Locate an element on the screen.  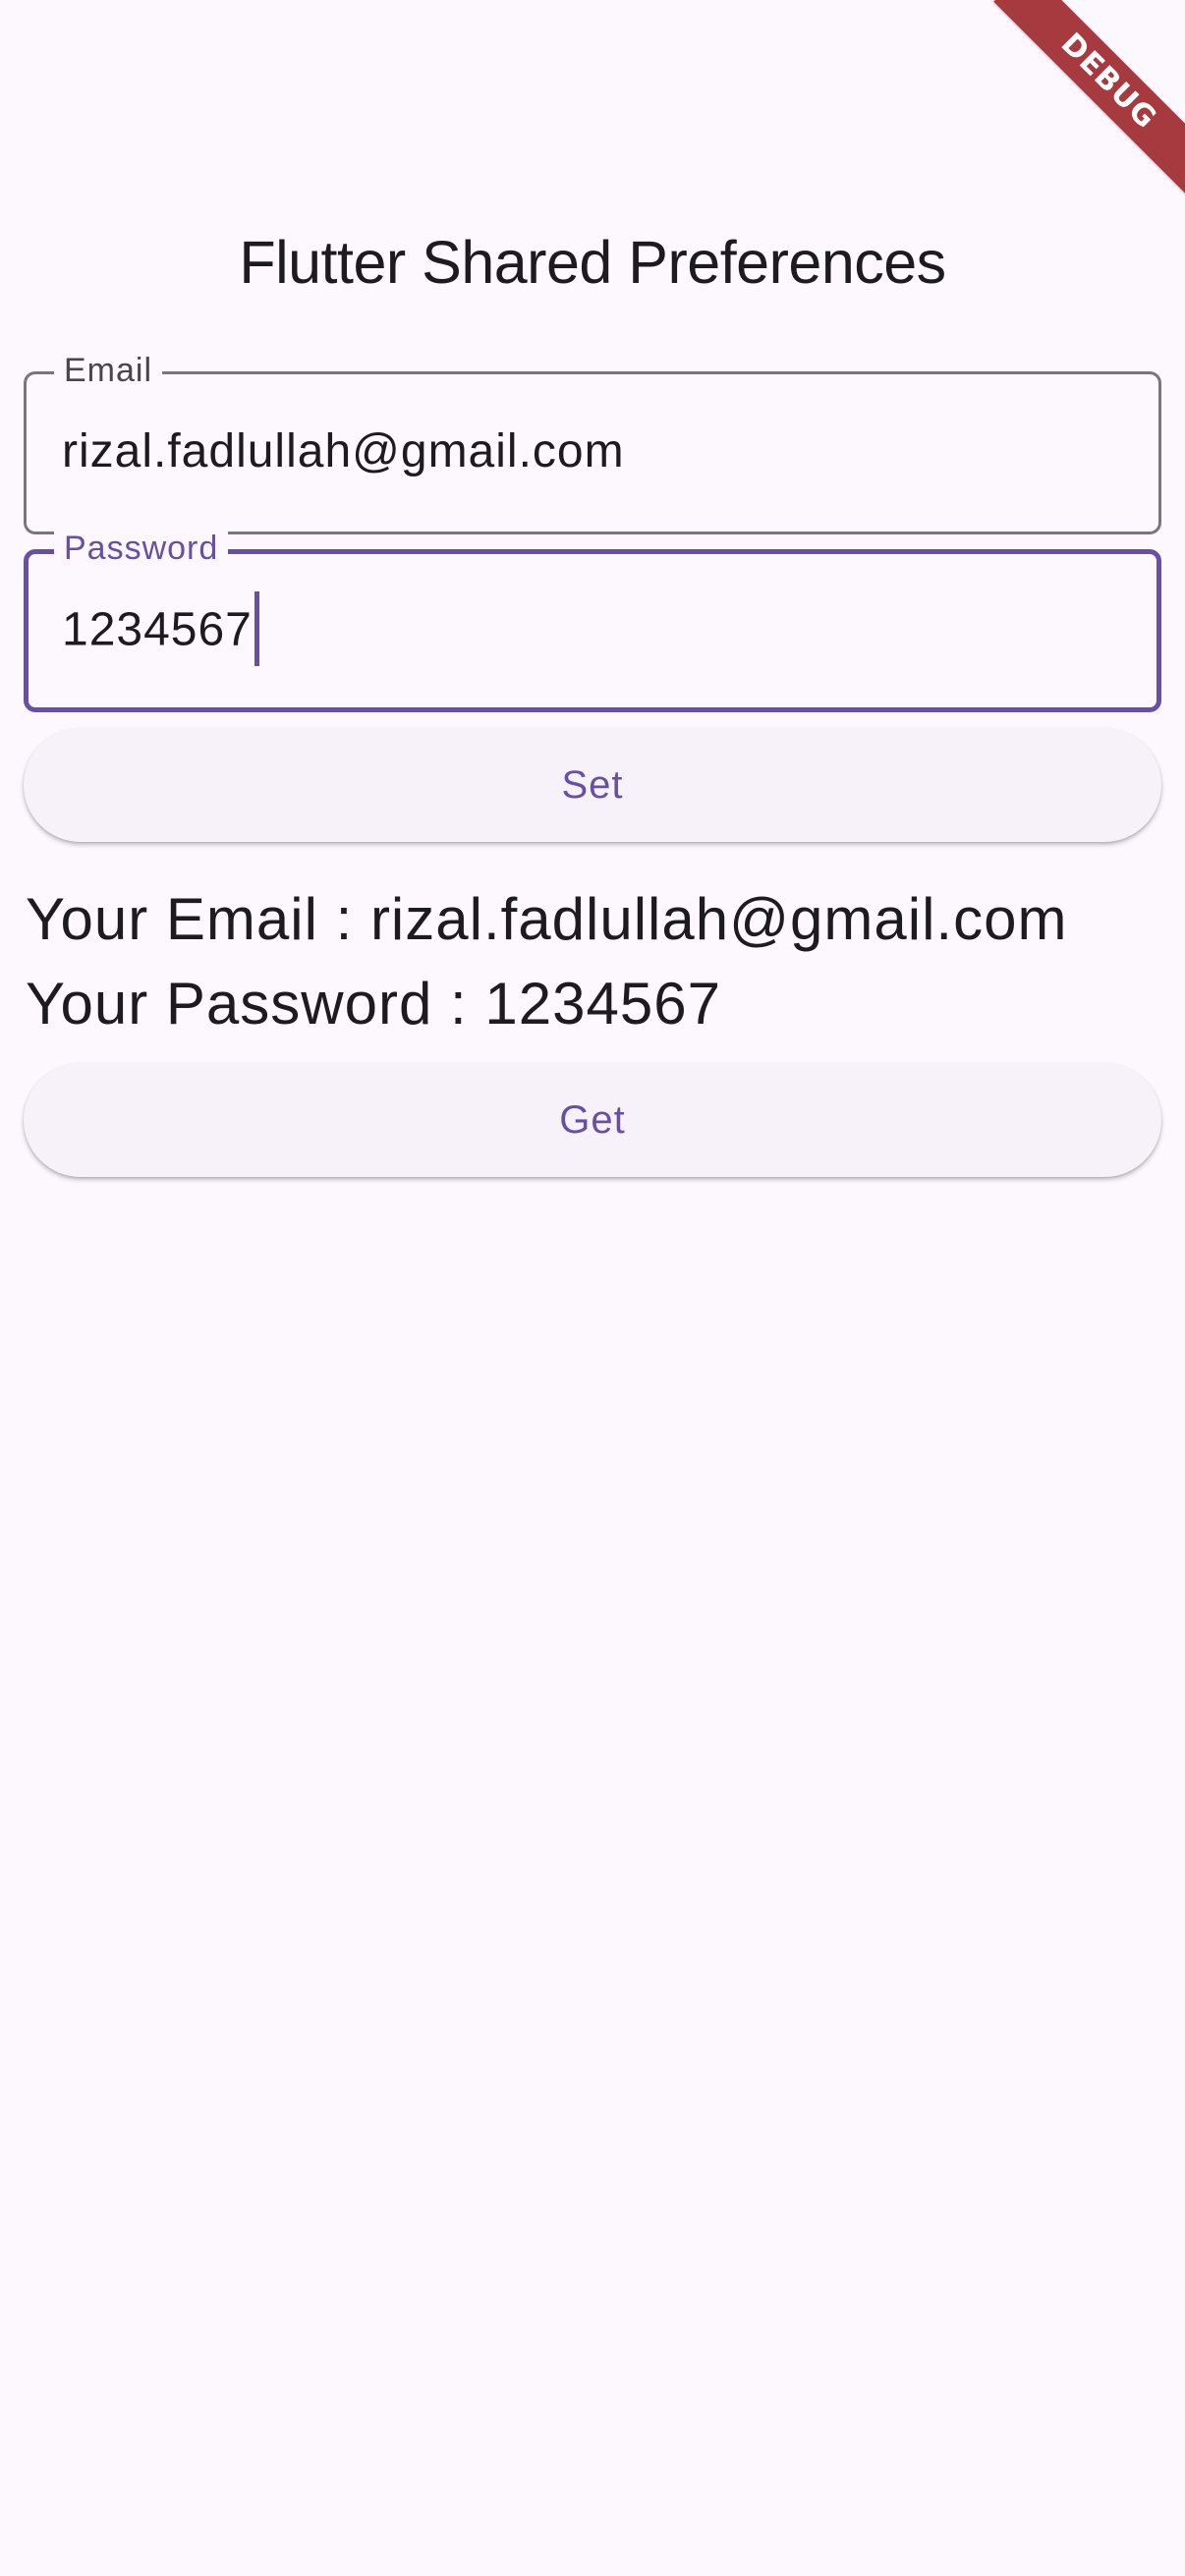
password-field-label: Password is located at coordinates (141, 548).